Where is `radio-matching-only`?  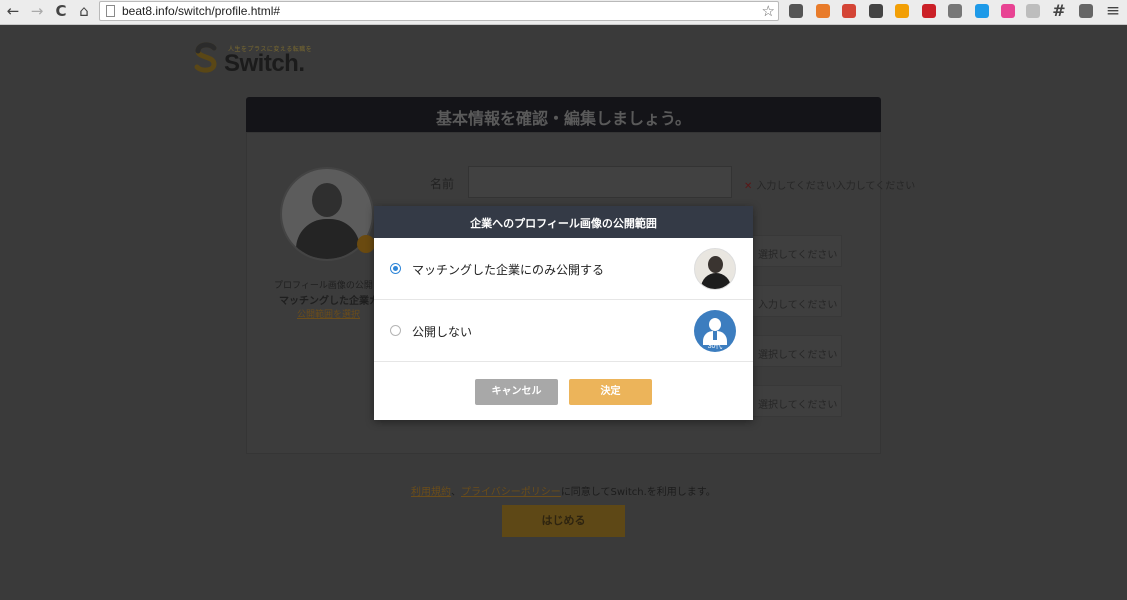 radio-matching-only is located at coordinates (395, 268).